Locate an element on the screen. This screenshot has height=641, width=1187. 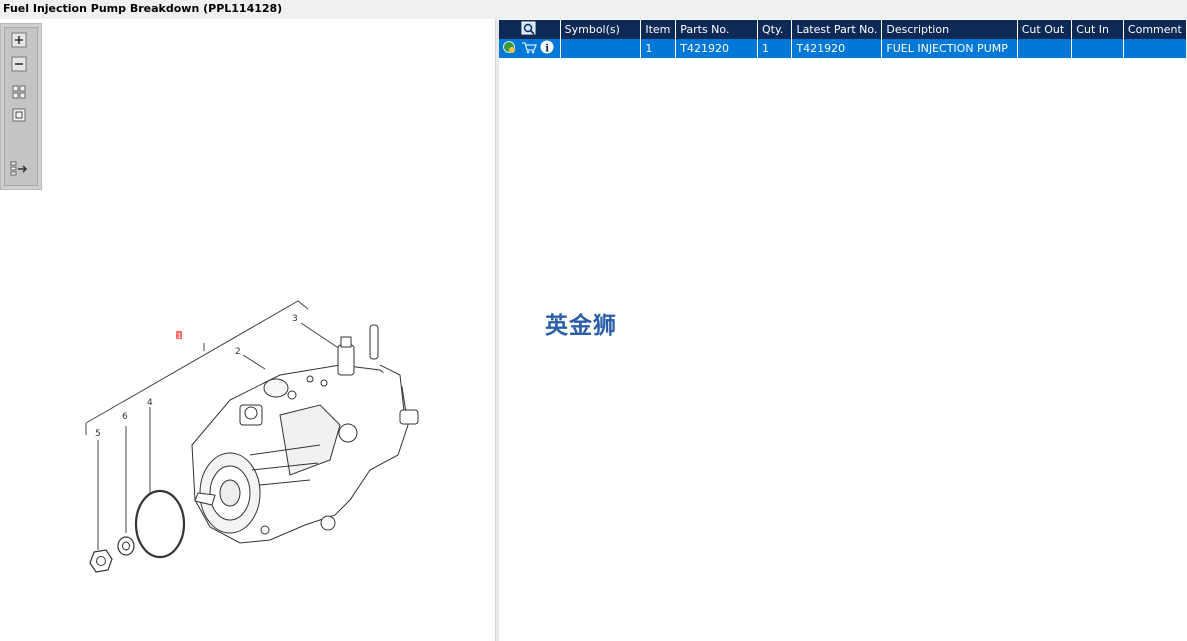
callout-2: 2 is located at coordinates (238, 352).